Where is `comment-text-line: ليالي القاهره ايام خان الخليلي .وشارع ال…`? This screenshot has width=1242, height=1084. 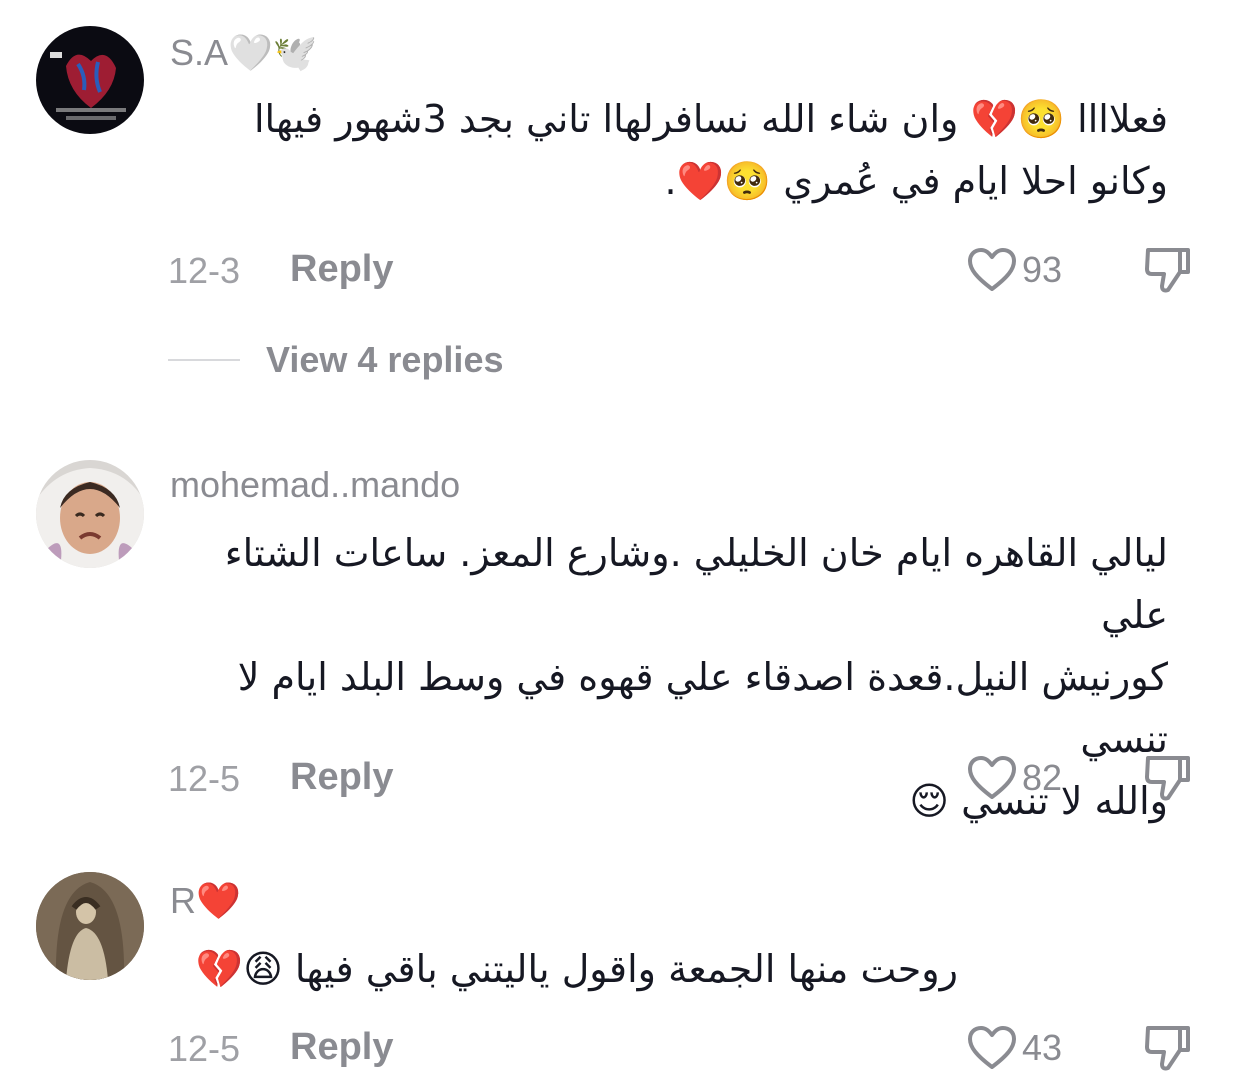
comment-text-line: ليالي القاهره ايام خان الخليلي .وشارع ال… is located at coordinates (696, 584).